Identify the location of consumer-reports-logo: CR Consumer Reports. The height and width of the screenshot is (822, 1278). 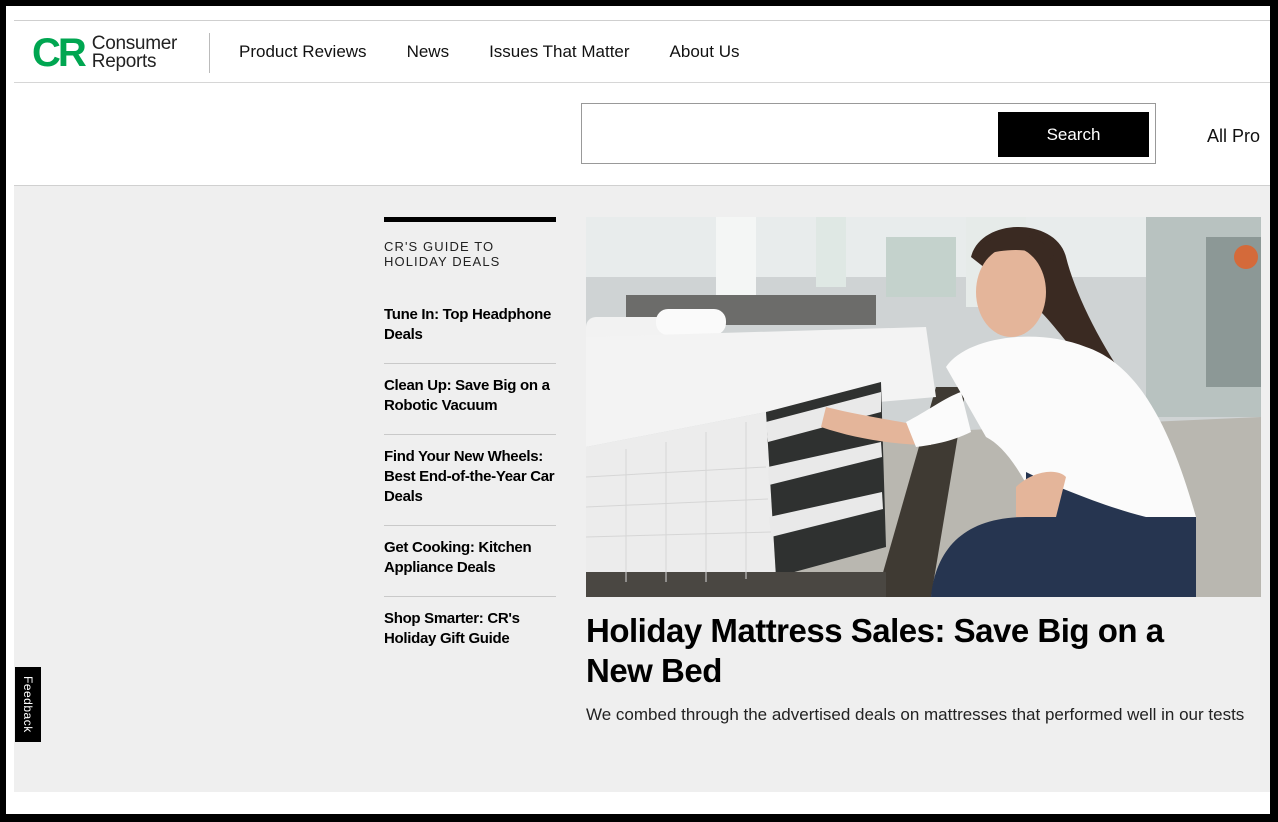
(104, 53).